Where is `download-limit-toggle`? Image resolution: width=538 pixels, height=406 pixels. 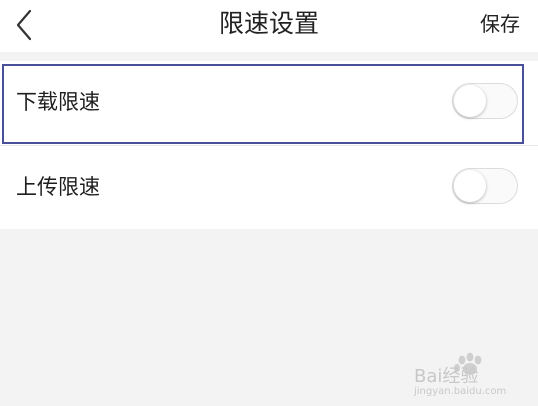 download-limit-toggle is located at coordinates (485, 101).